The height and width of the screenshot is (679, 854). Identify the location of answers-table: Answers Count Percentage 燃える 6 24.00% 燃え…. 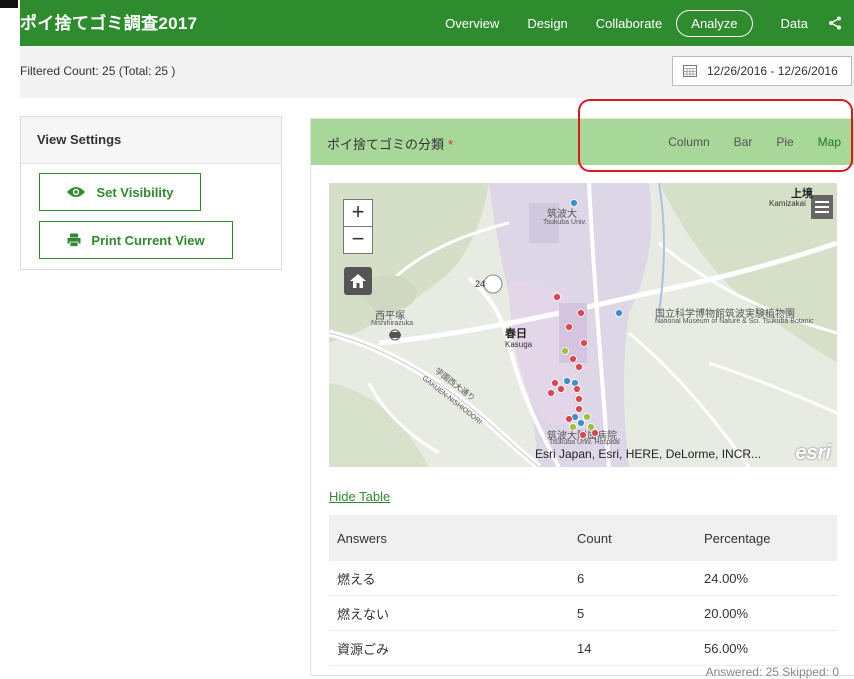
(583, 590).